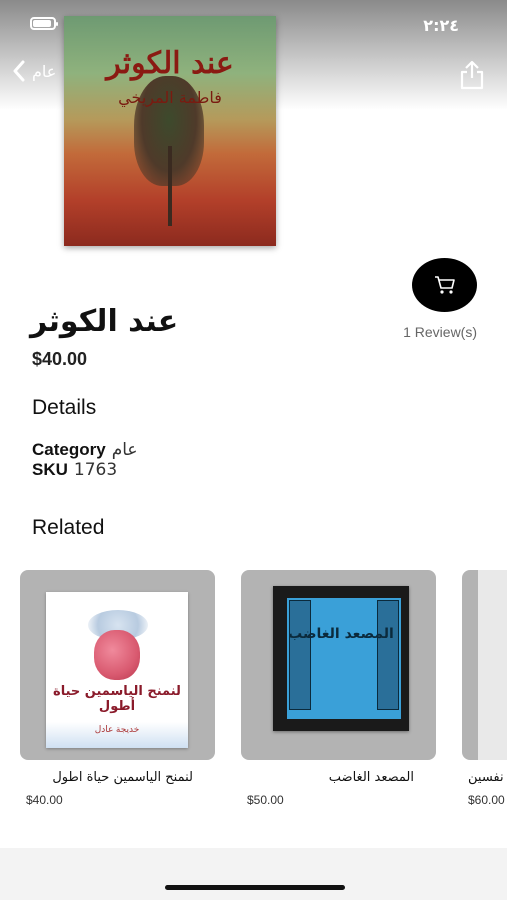 This screenshot has height=900, width=507. What do you see at coordinates (50, 469) in the screenshot?
I see `sku-label: SKU` at bounding box center [50, 469].